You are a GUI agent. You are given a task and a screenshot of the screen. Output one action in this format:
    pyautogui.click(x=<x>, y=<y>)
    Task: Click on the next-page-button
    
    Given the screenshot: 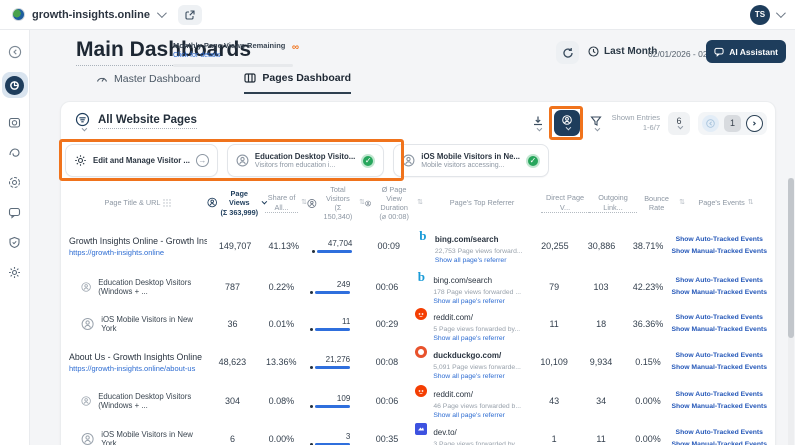 What is the action you would take?
    pyautogui.click(x=754, y=123)
    